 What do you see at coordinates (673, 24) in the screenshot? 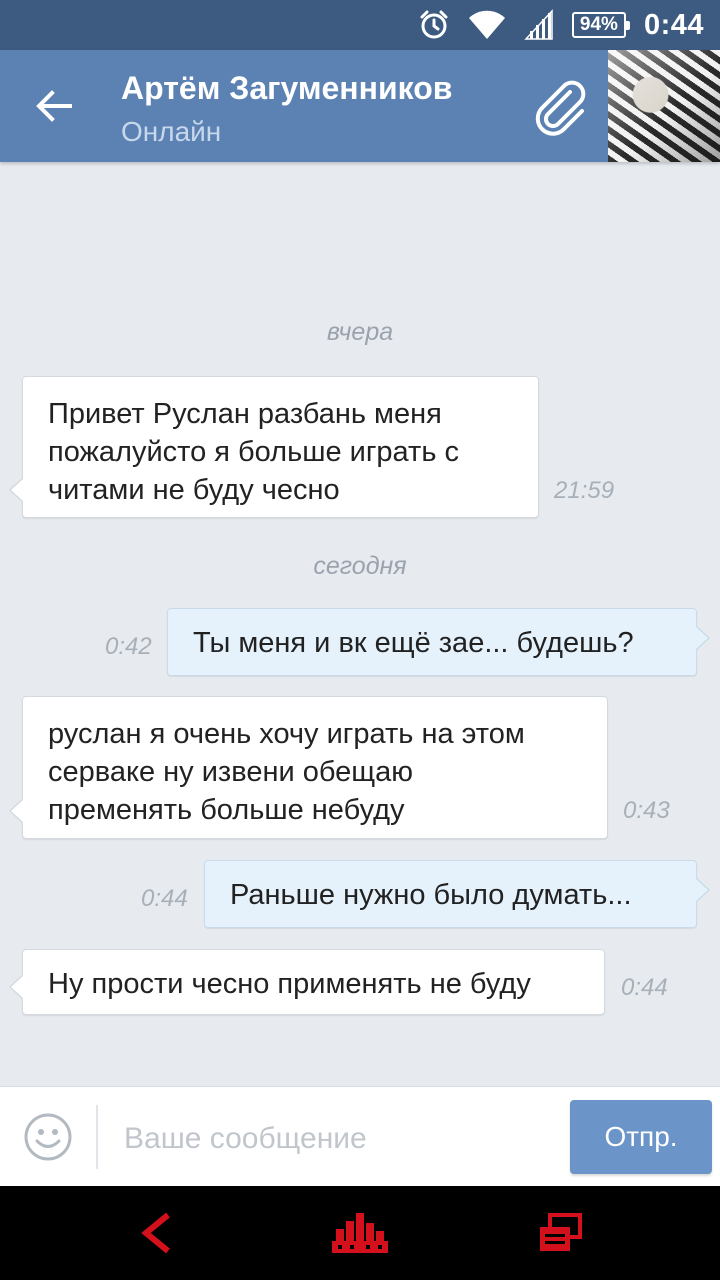
I see `status-clock: 0:44` at bounding box center [673, 24].